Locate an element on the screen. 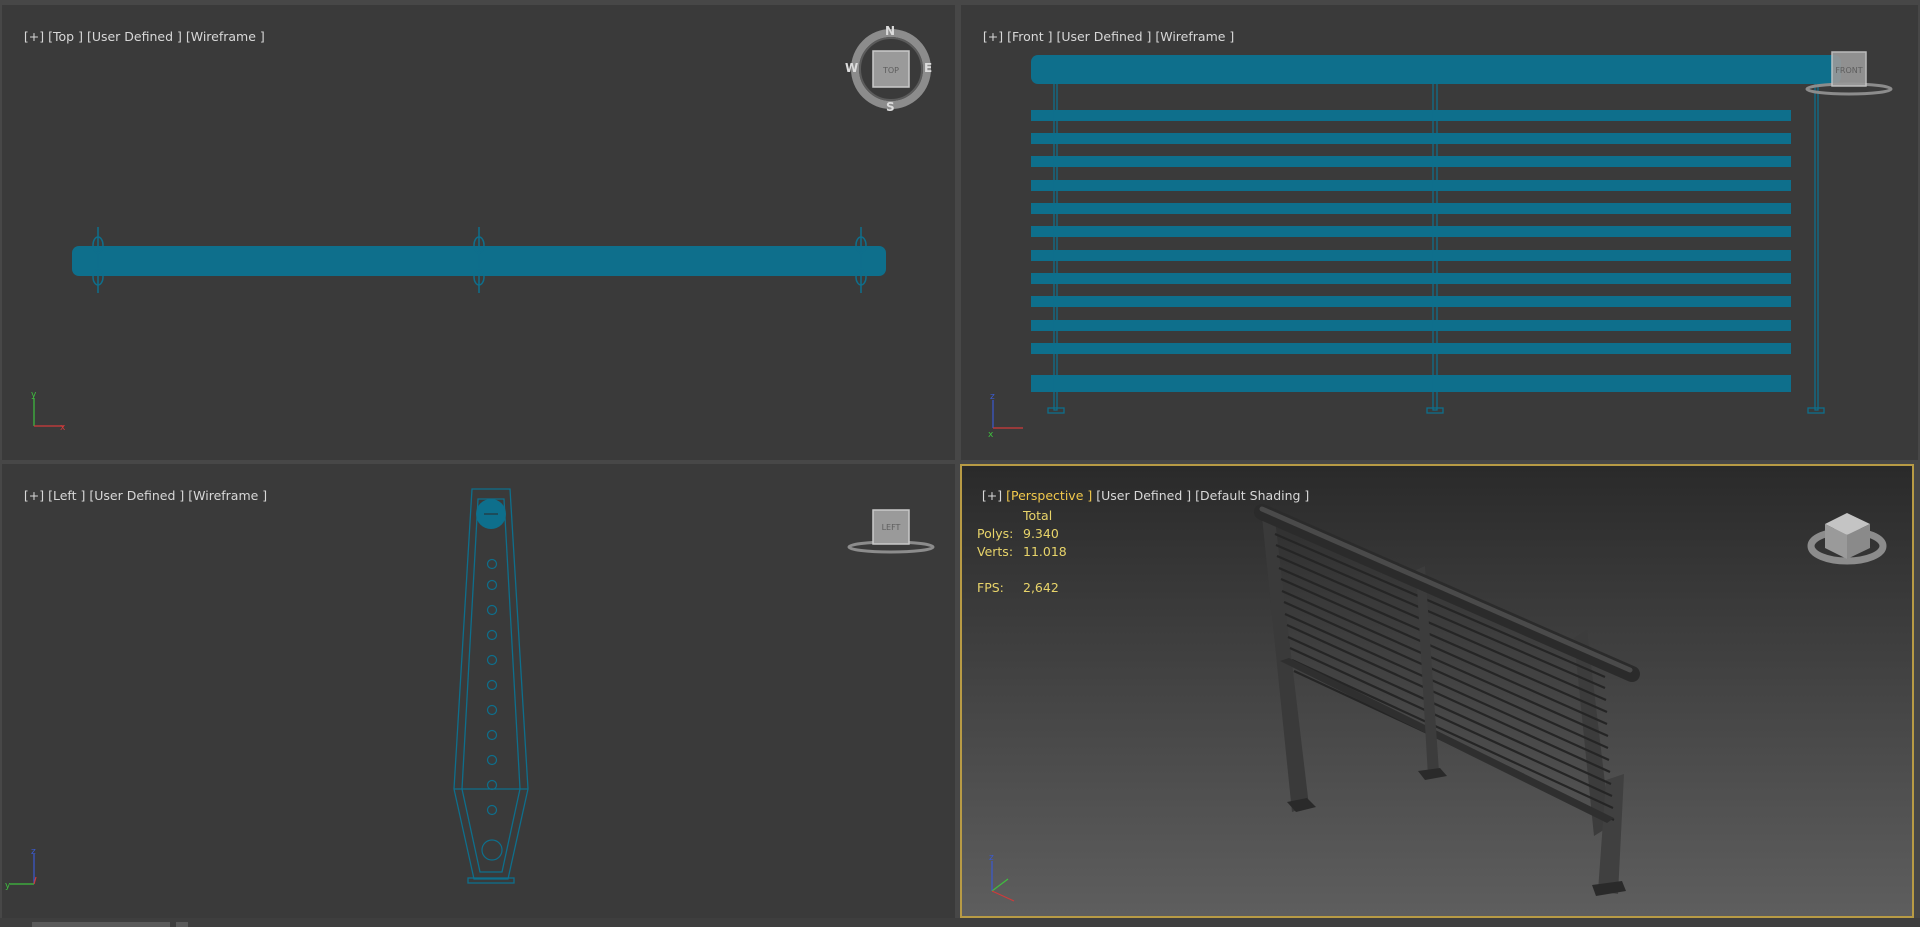 The height and width of the screenshot is (927, 1920). compass-north-label: N is located at coordinates (890, 31).